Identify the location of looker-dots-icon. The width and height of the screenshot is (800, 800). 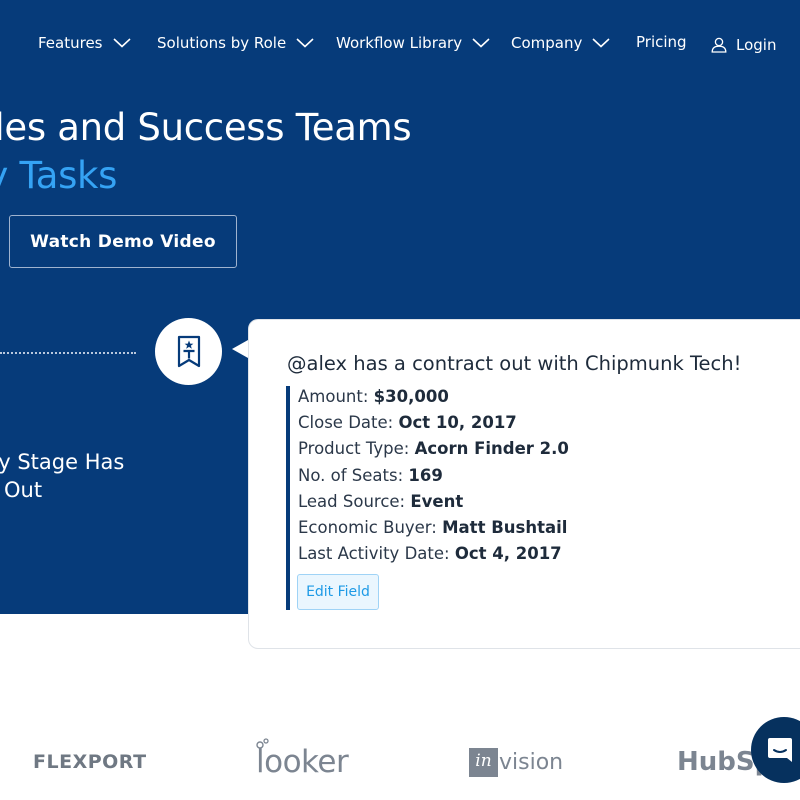
(262, 743).